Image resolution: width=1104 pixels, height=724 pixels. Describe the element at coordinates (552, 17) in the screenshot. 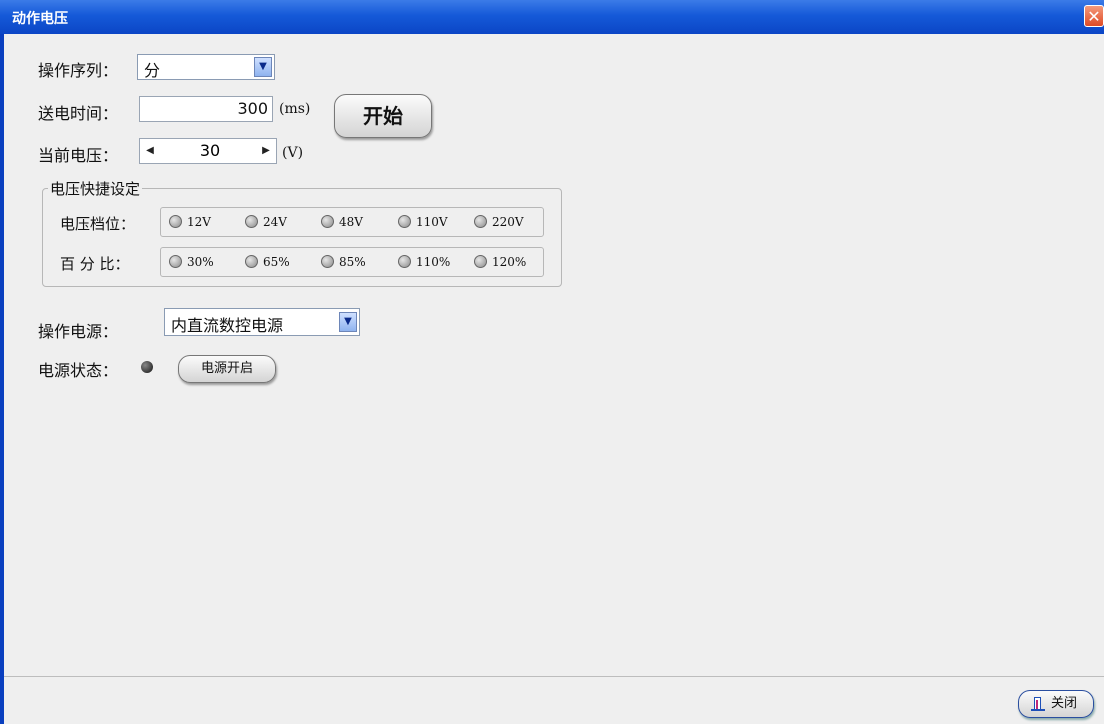

I see `title-bar: 动作电压 ✕` at that location.